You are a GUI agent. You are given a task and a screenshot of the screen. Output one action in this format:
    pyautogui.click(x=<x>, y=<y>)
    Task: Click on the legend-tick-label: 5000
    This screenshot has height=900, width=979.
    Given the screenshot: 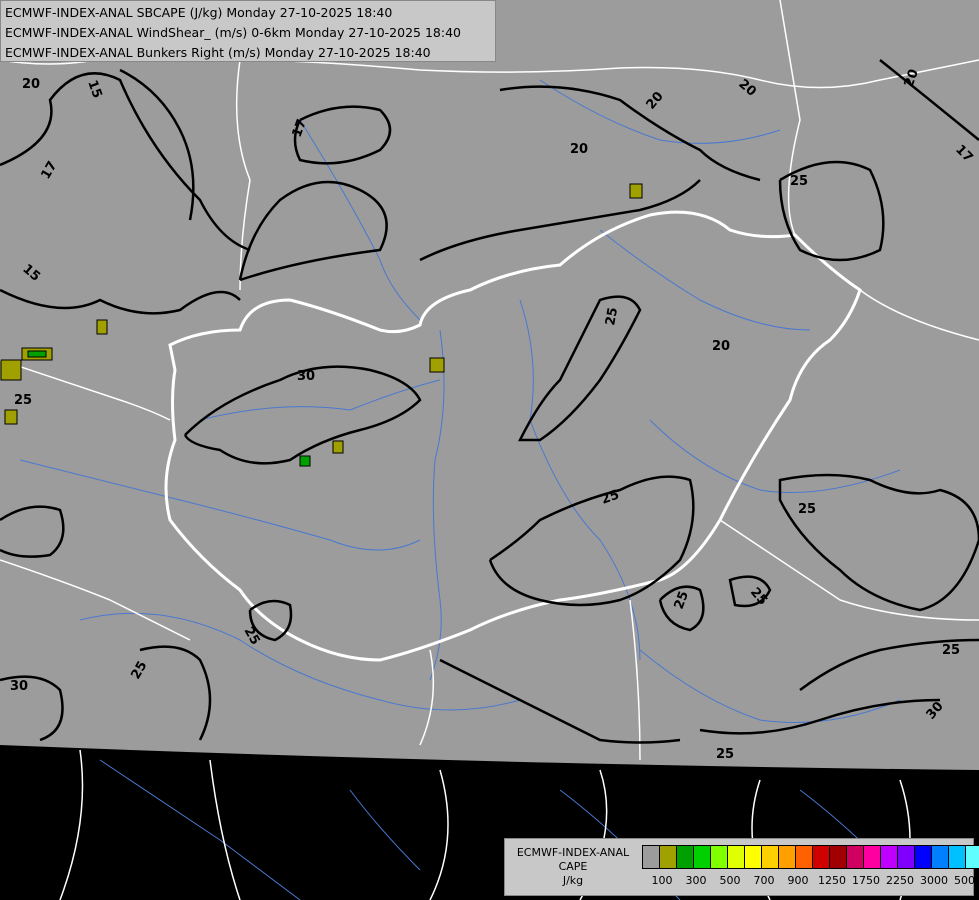 What is the action you would take?
    pyautogui.click(x=966, y=880)
    